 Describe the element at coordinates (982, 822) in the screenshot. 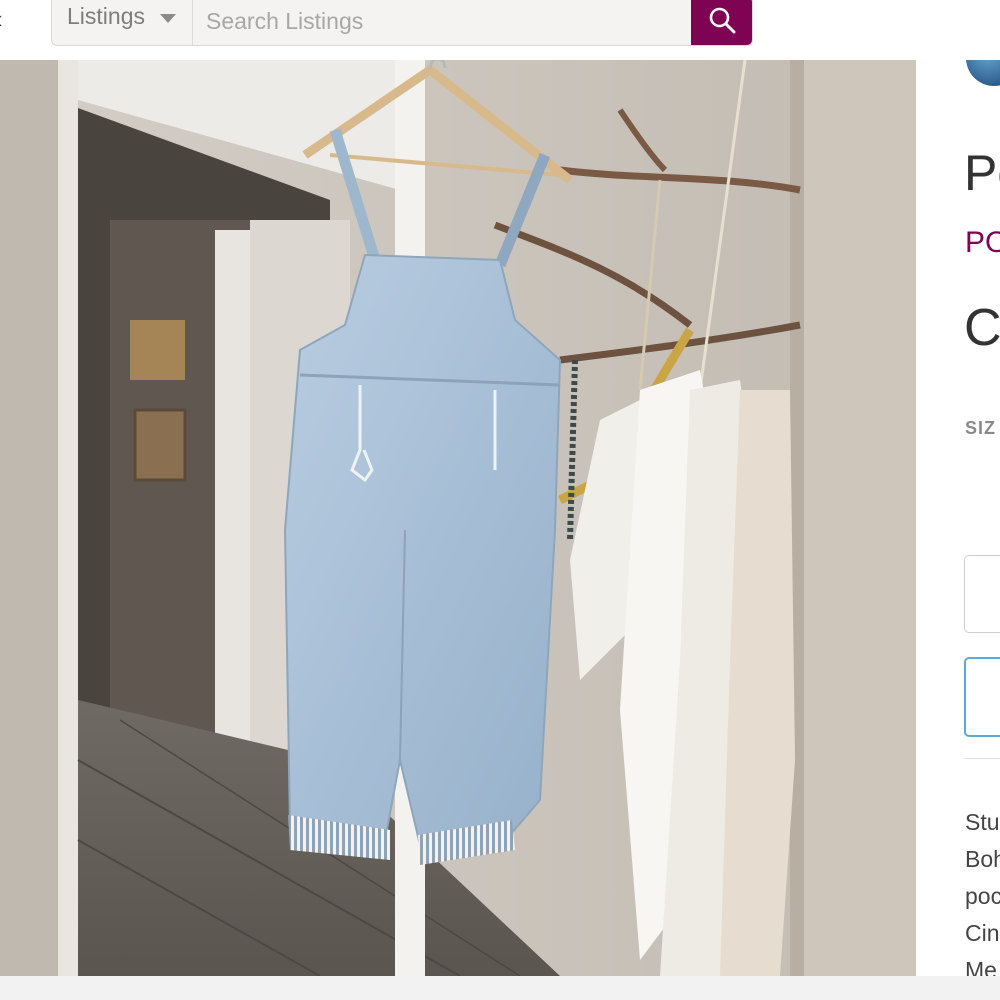

I see `description-line: Stu` at that location.